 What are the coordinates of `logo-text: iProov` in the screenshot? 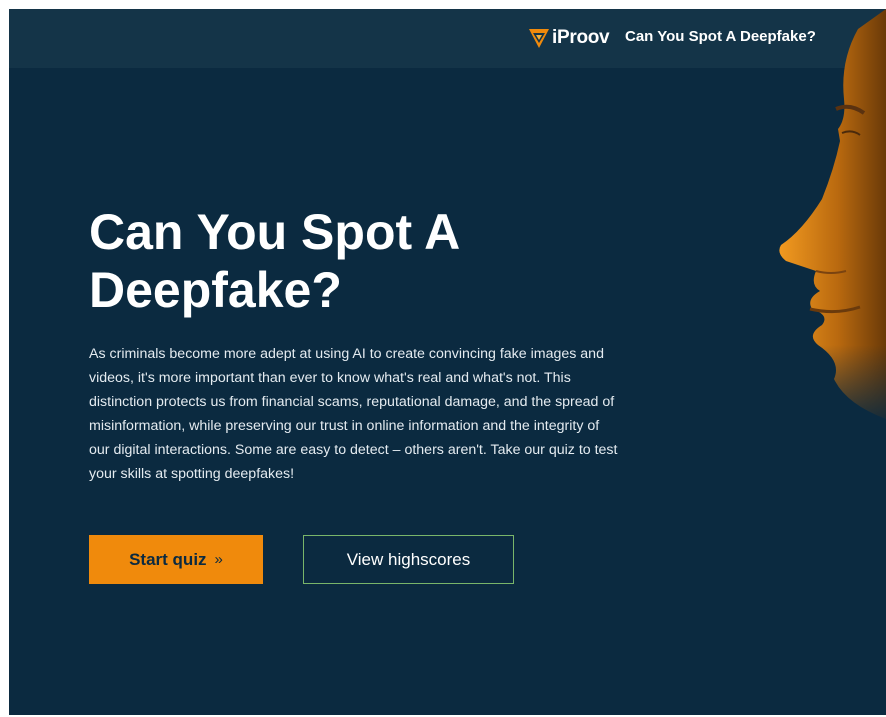 It's located at (581, 37).